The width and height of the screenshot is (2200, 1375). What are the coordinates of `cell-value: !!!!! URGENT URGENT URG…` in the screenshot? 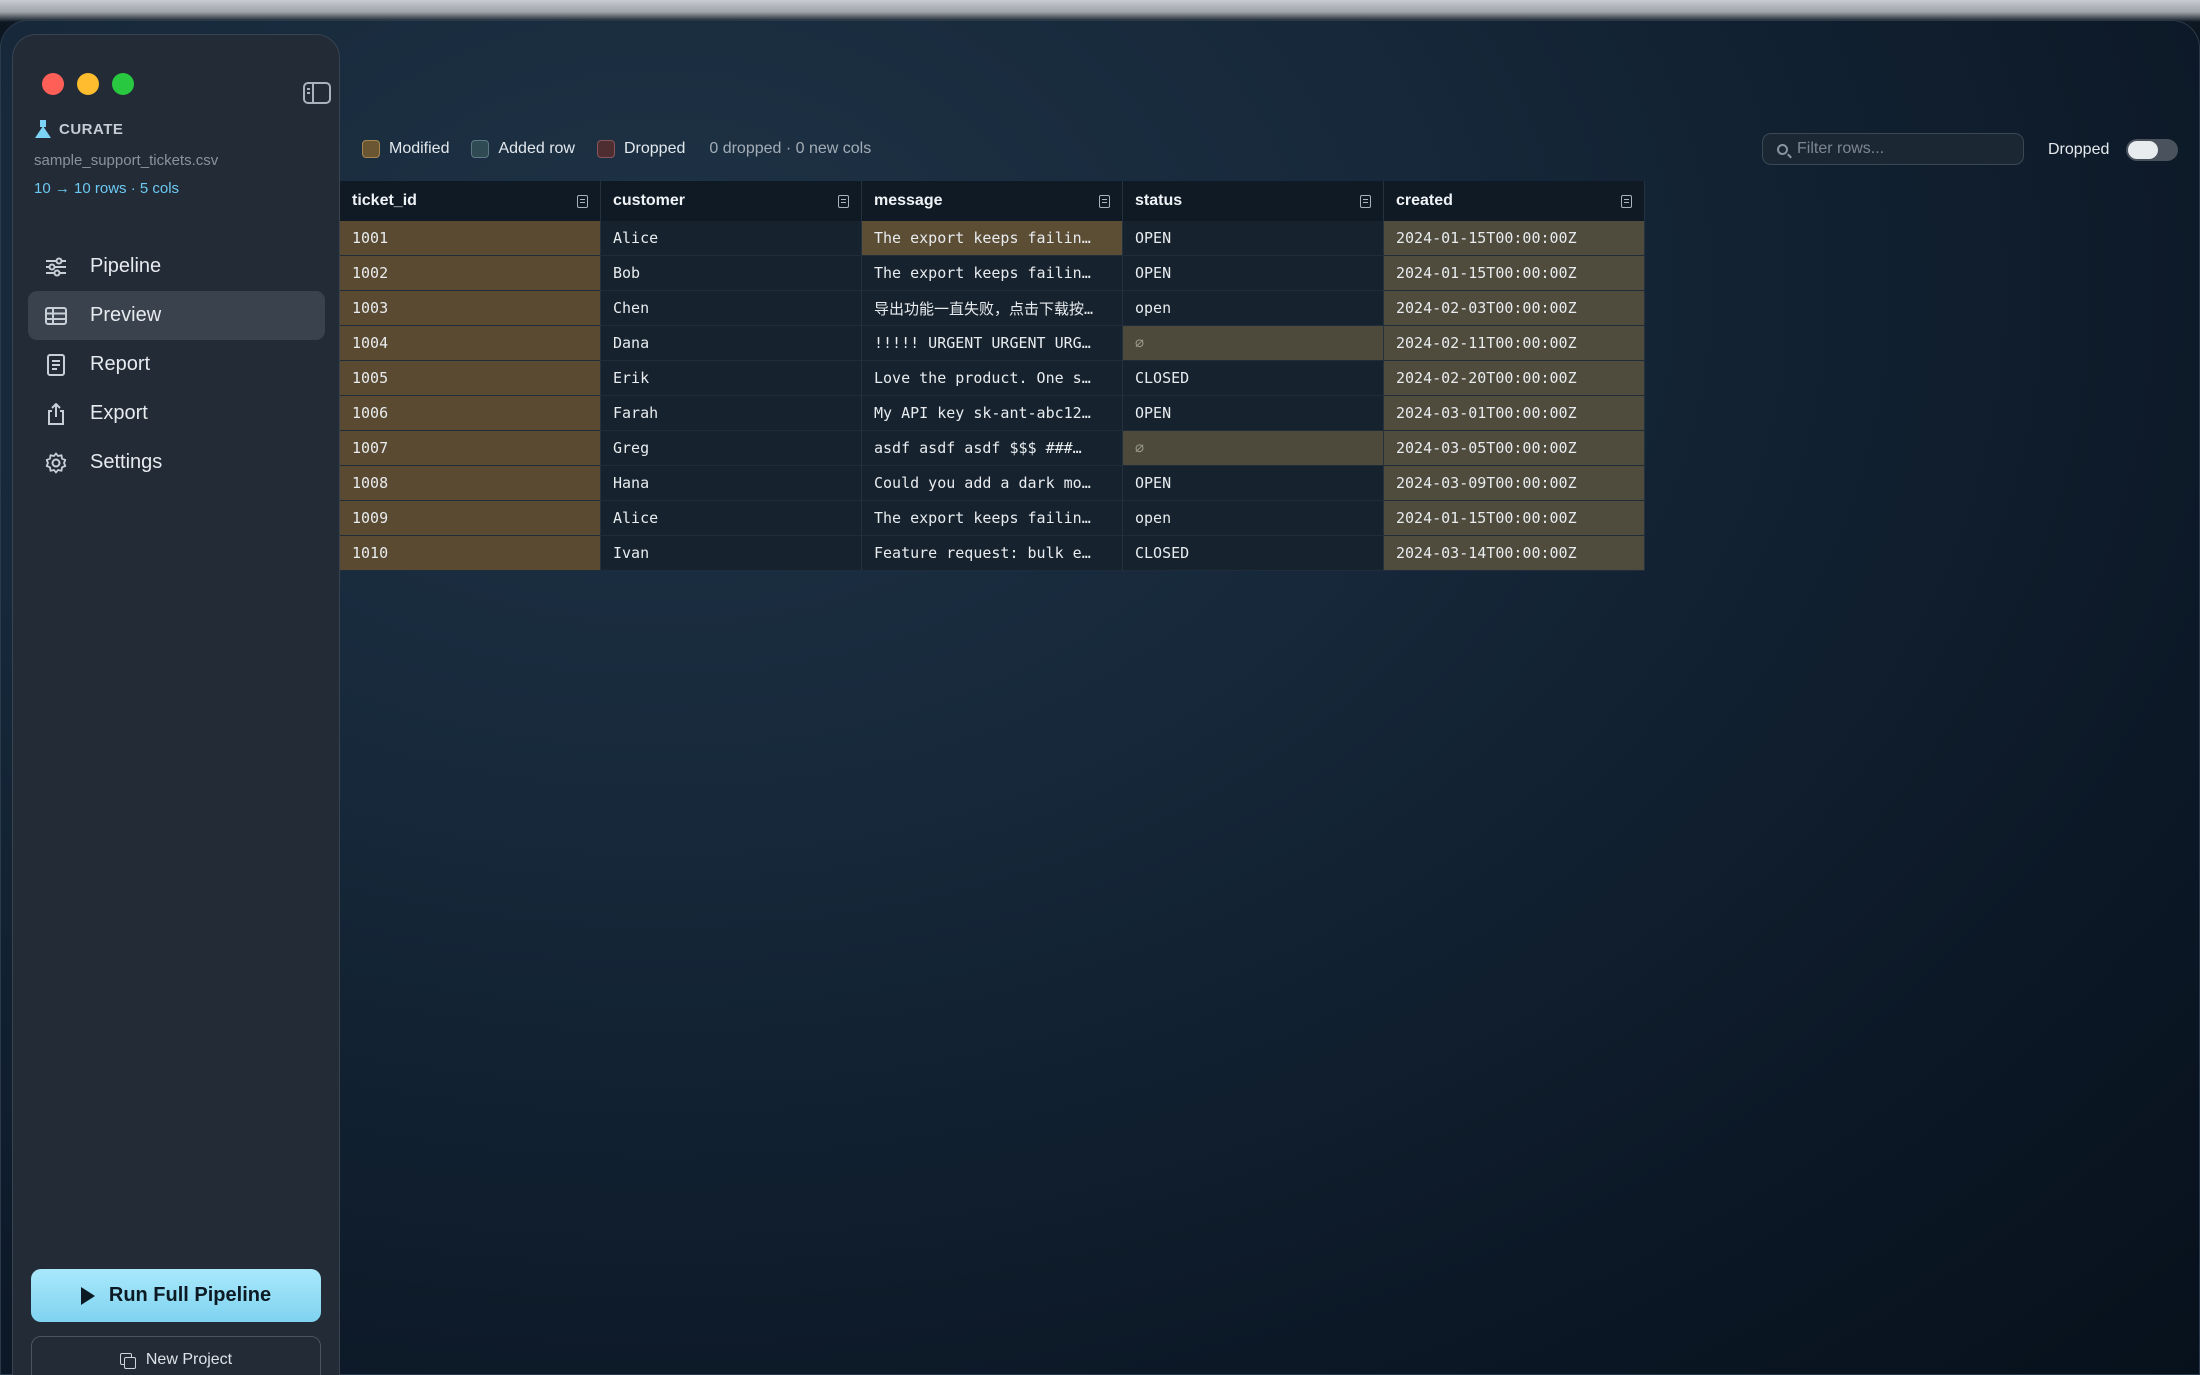 It's located at (982, 343).